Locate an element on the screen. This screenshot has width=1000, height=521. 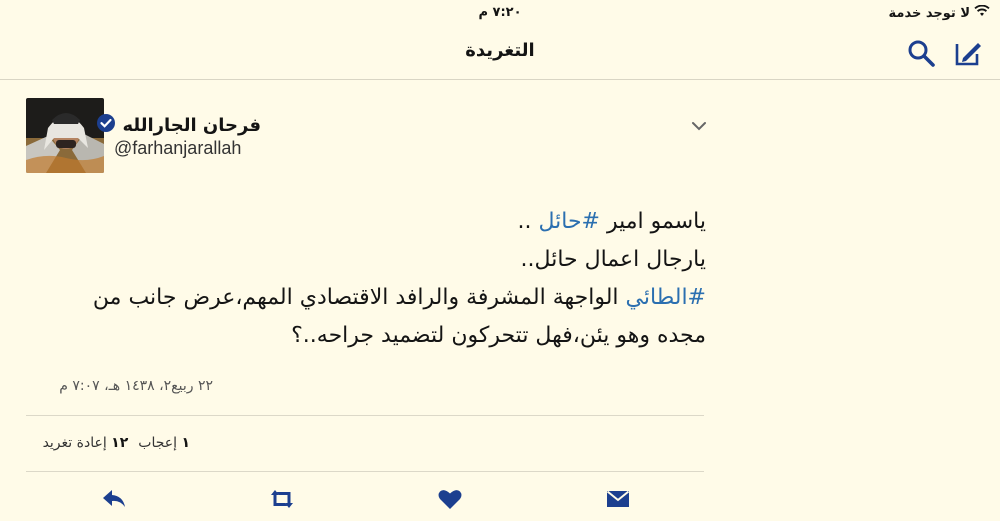
tweet-timestamp: ٢٢ ربيع٢، ١٤٣٨ هـ، ٧:٠٧ م is located at coordinates (136, 386).